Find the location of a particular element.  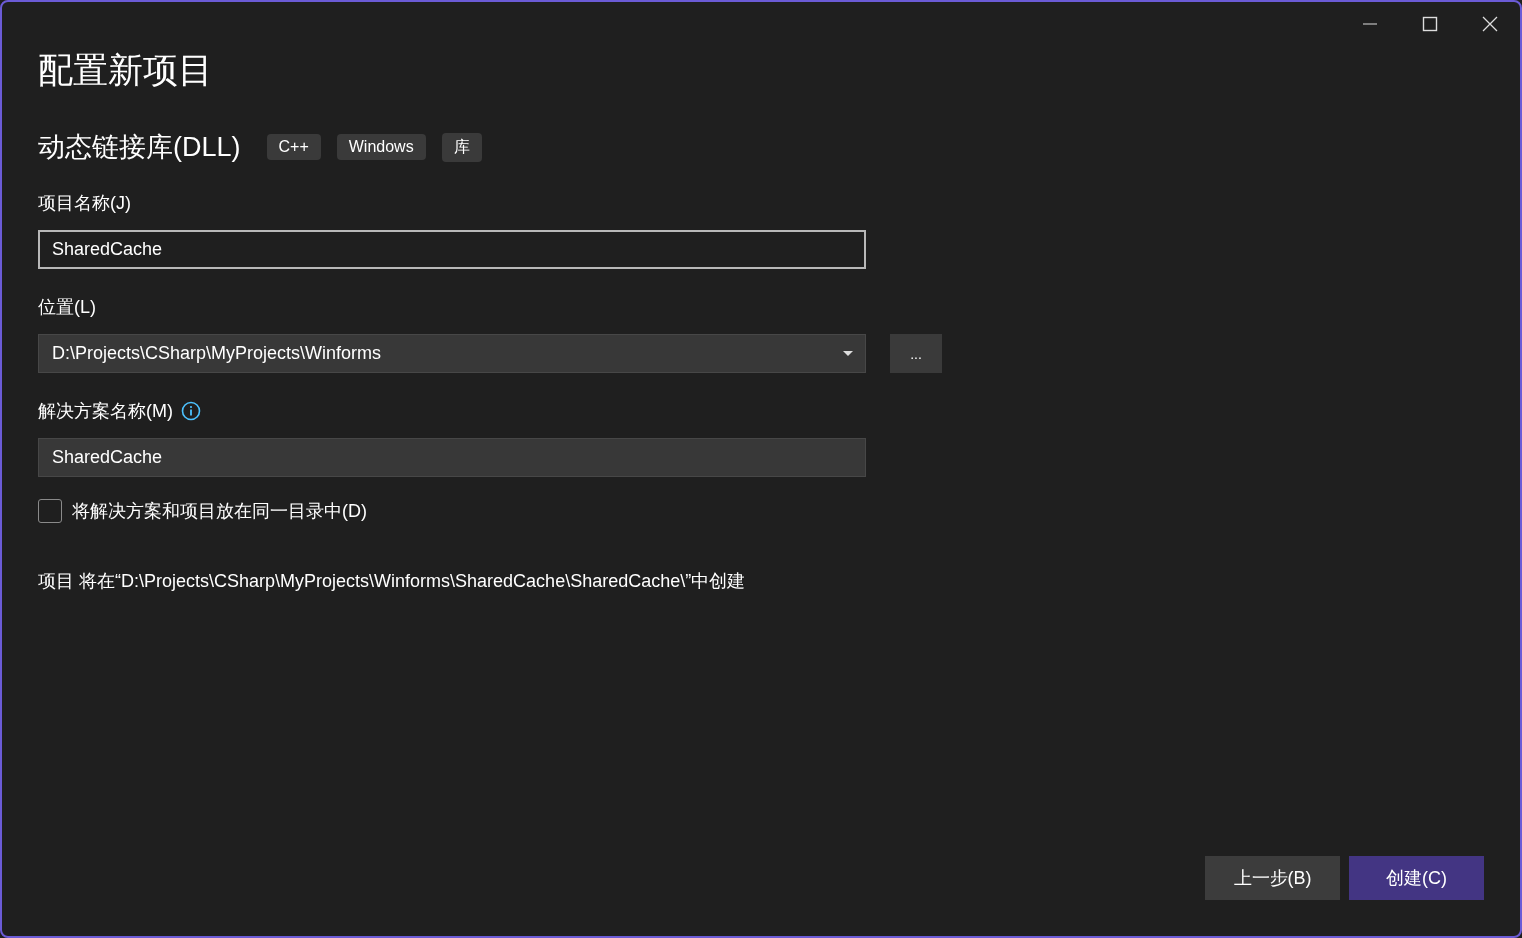

window-title: 配置新项目 is located at coordinates (126, 70).